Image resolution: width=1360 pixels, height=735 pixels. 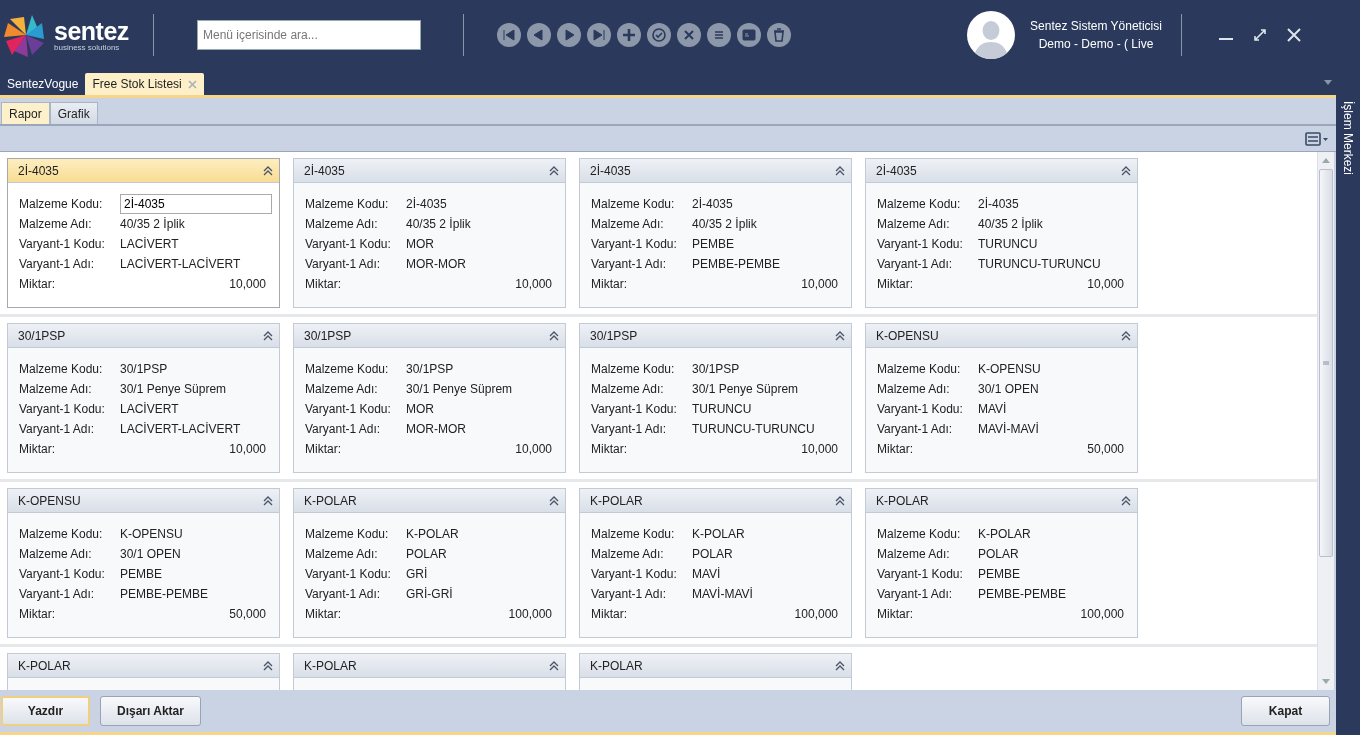 What do you see at coordinates (149, 244) in the screenshot?
I see `field-value: LACİVERT` at bounding box center [149, 244].